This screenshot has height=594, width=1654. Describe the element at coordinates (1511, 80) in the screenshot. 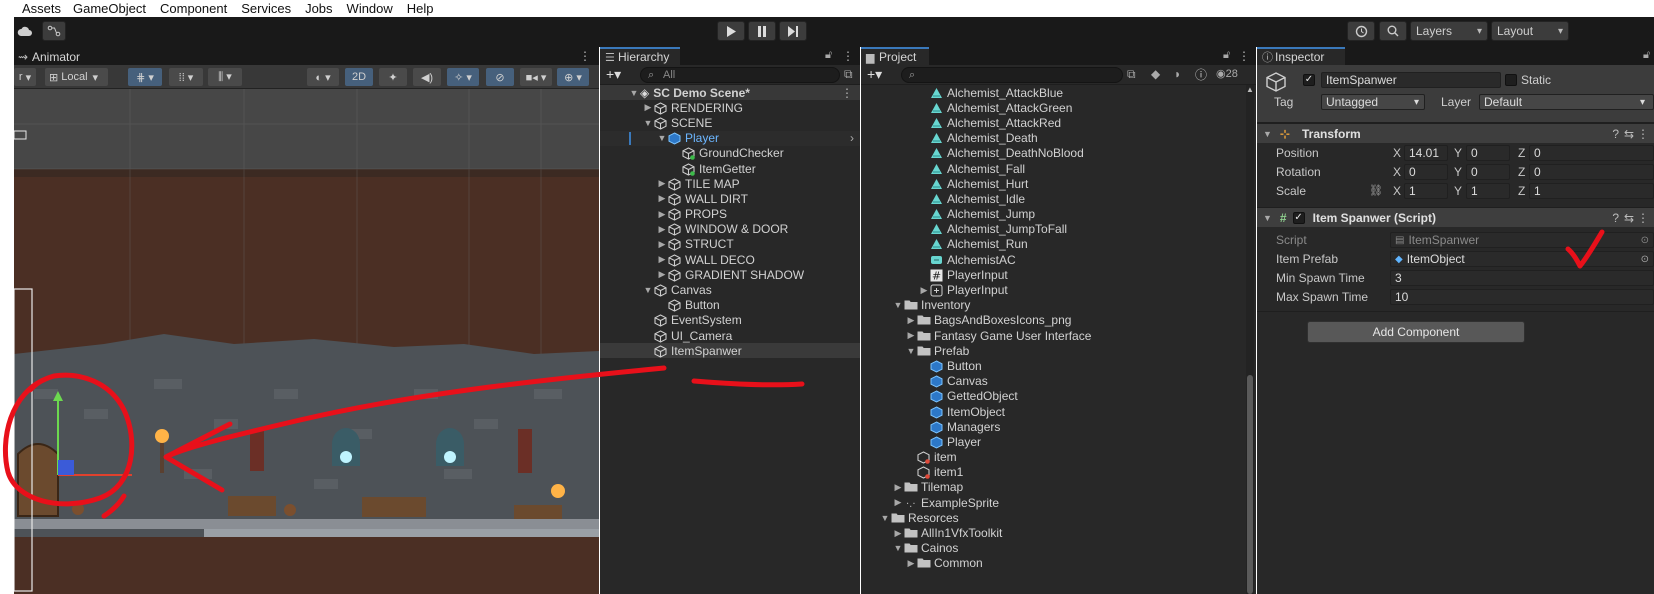

I see `static-checkbox` at that location.